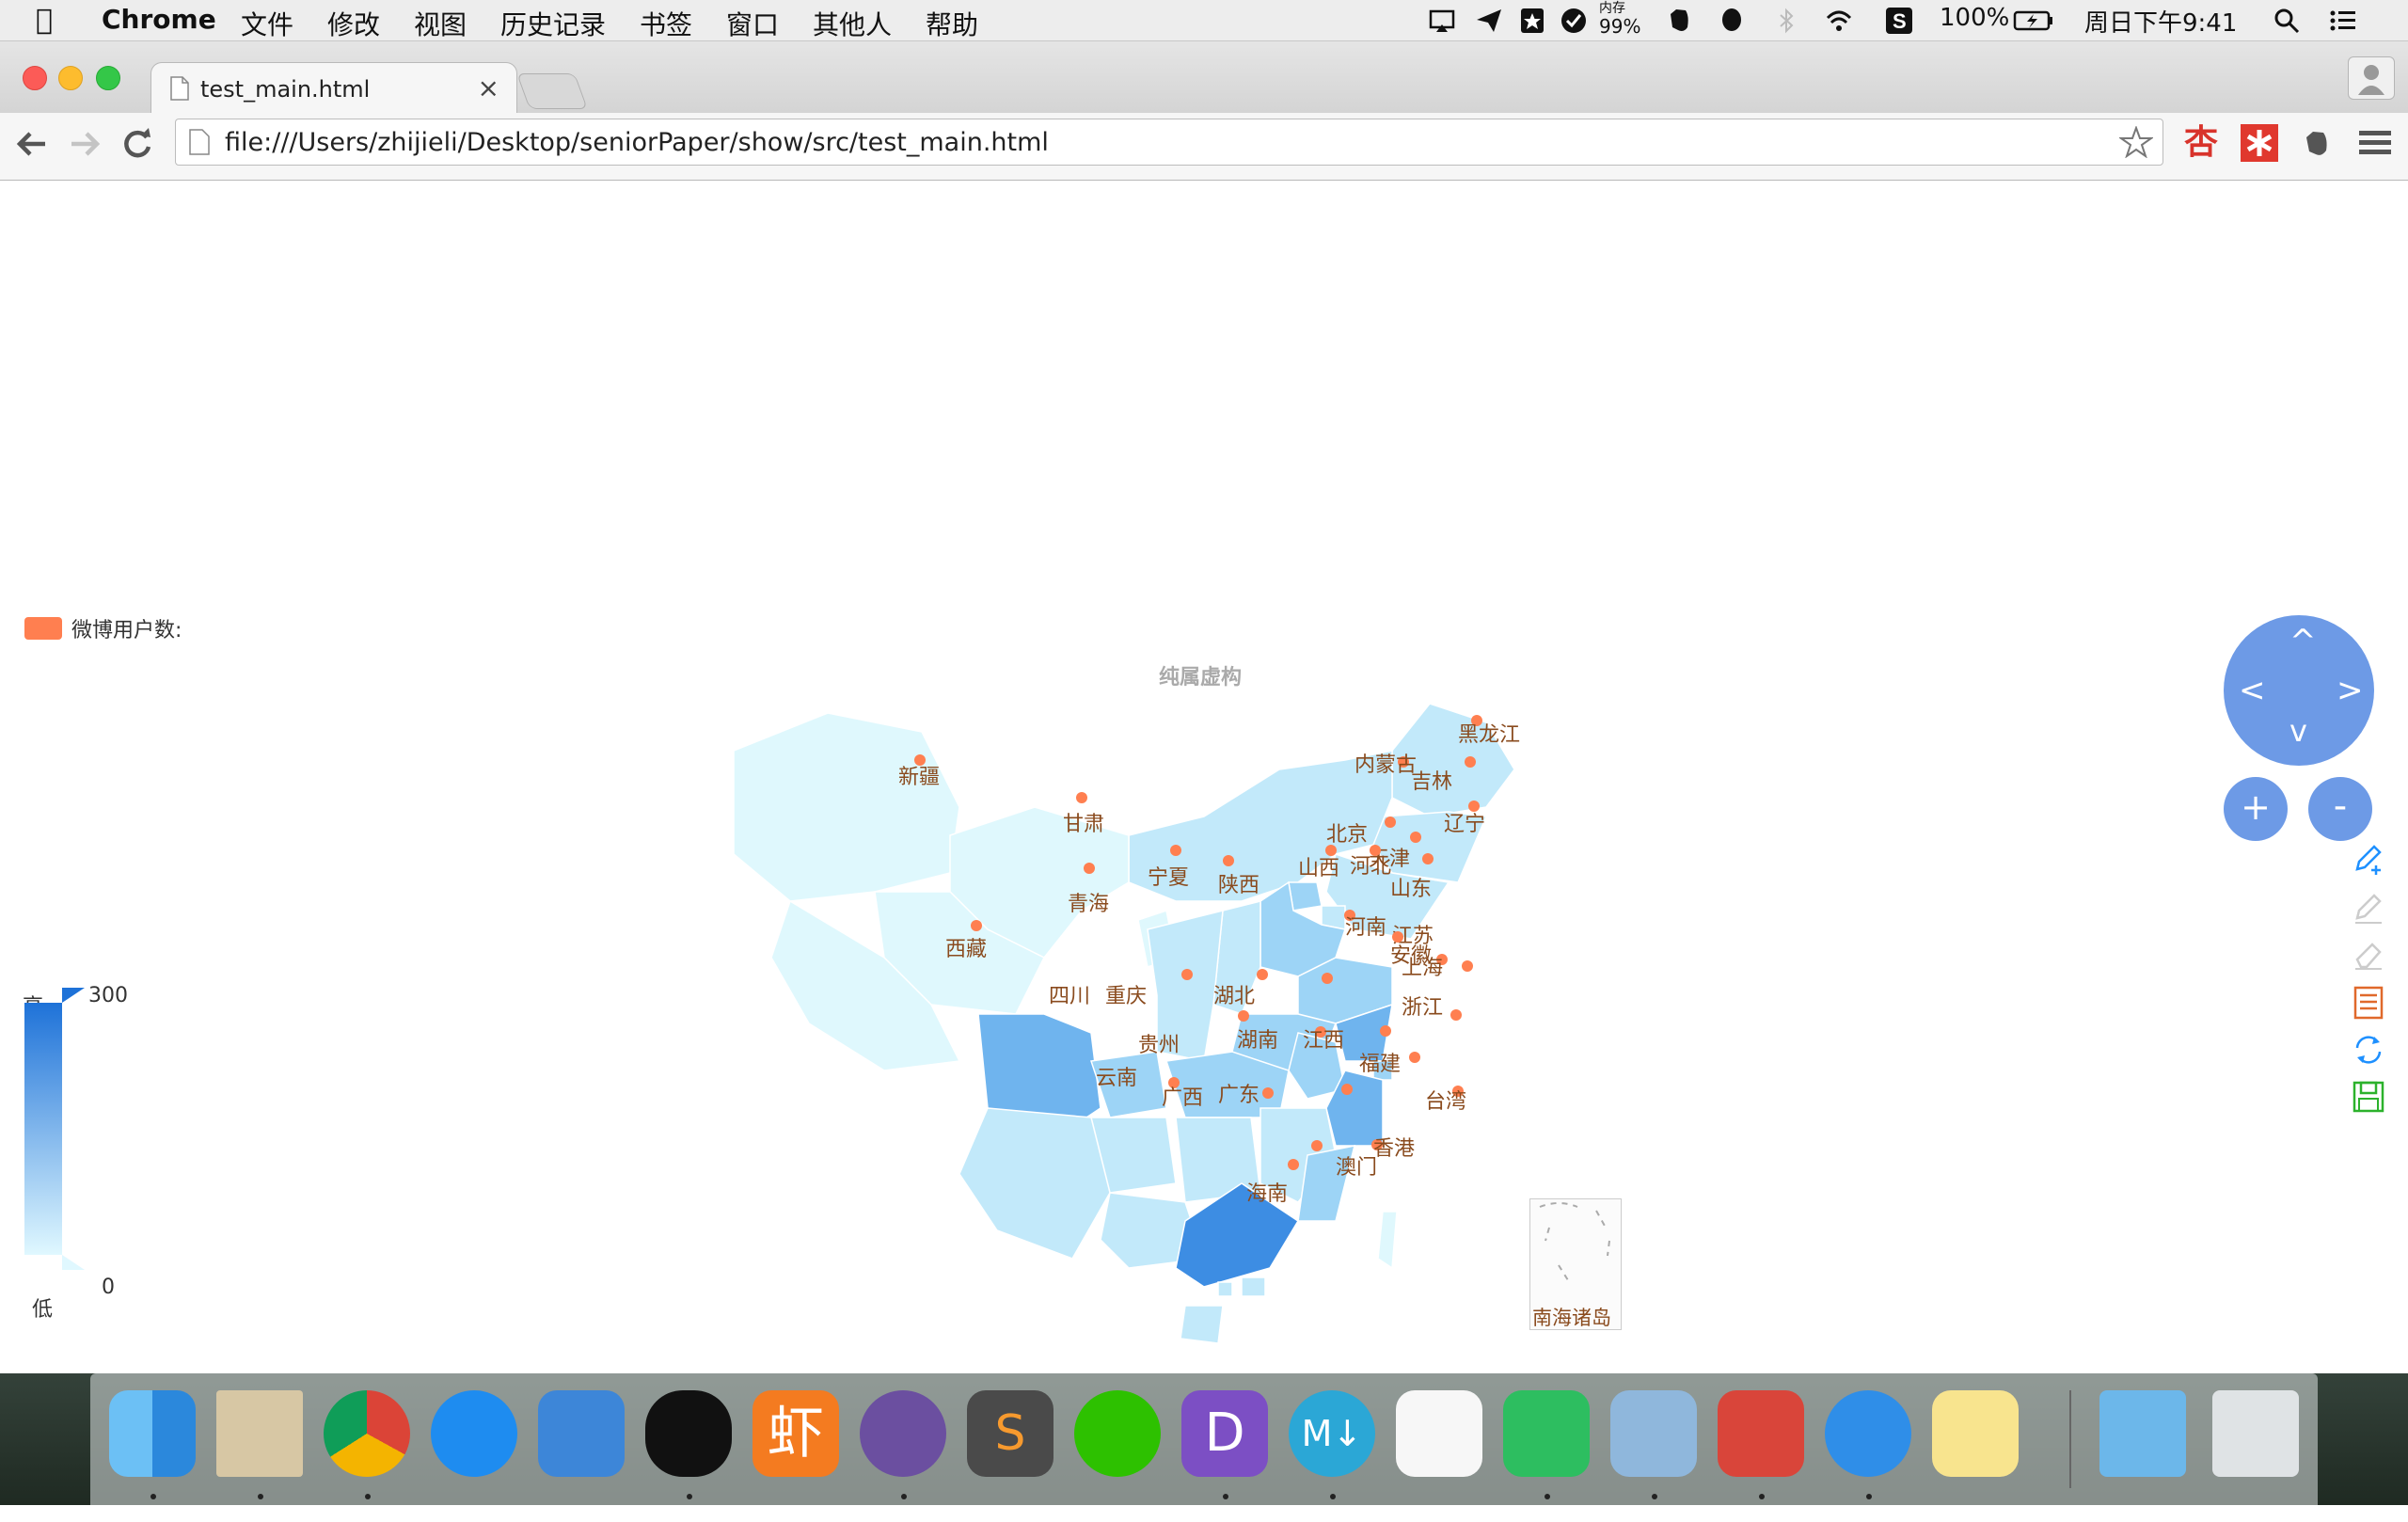 The width and height of the screenshot is (2408, 1522). Describe the element at coordinates (666, 23) in the screenshot. I see `menu-bookmarks: 书签` at that location.